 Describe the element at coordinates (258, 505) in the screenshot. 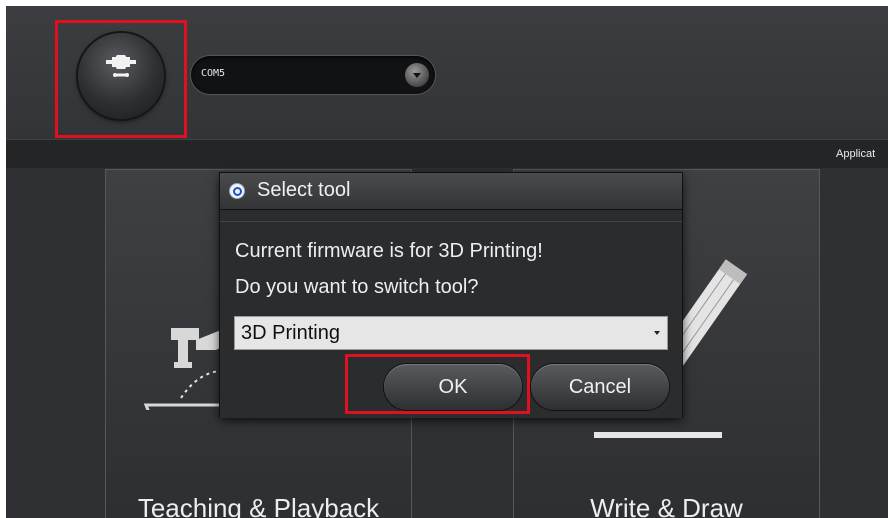

I see `card-label: Teaching & Playback` at that location.